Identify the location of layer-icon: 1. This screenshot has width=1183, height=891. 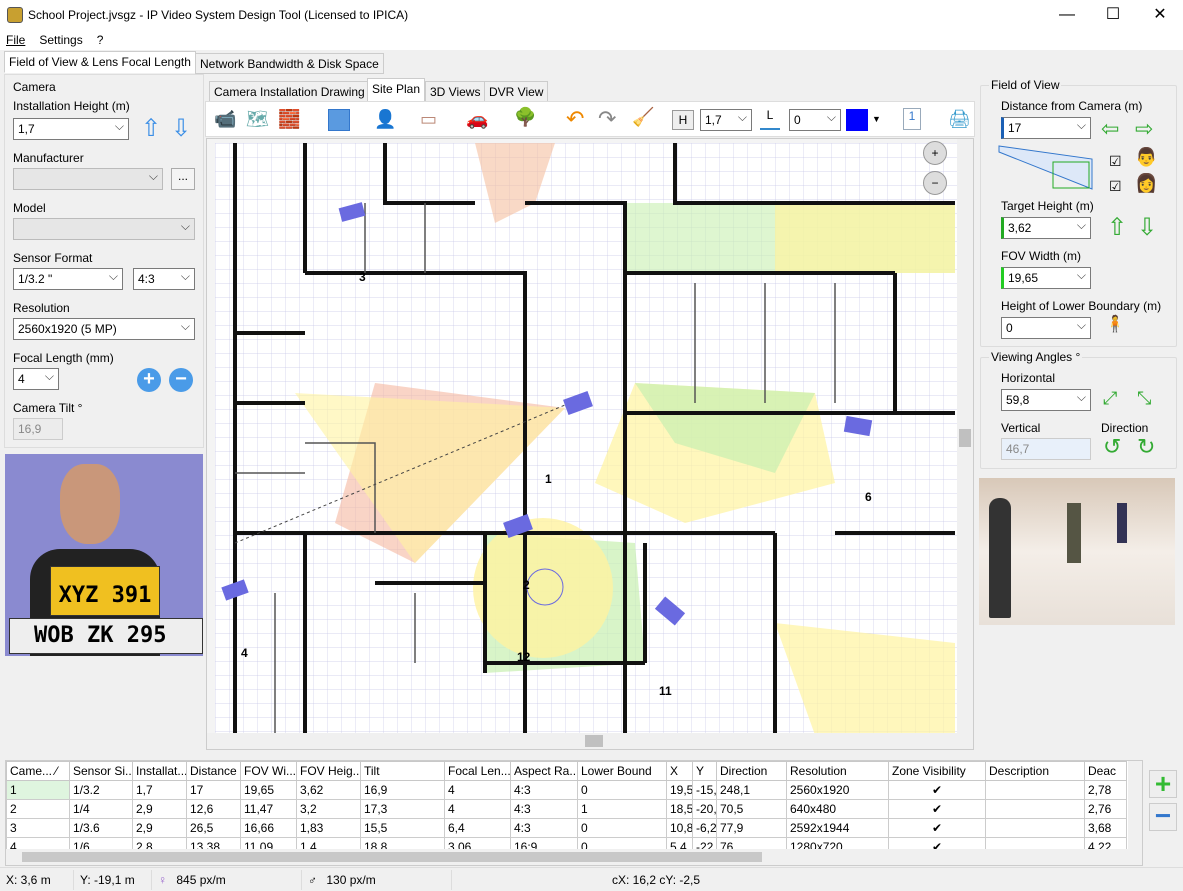
(912, 119).